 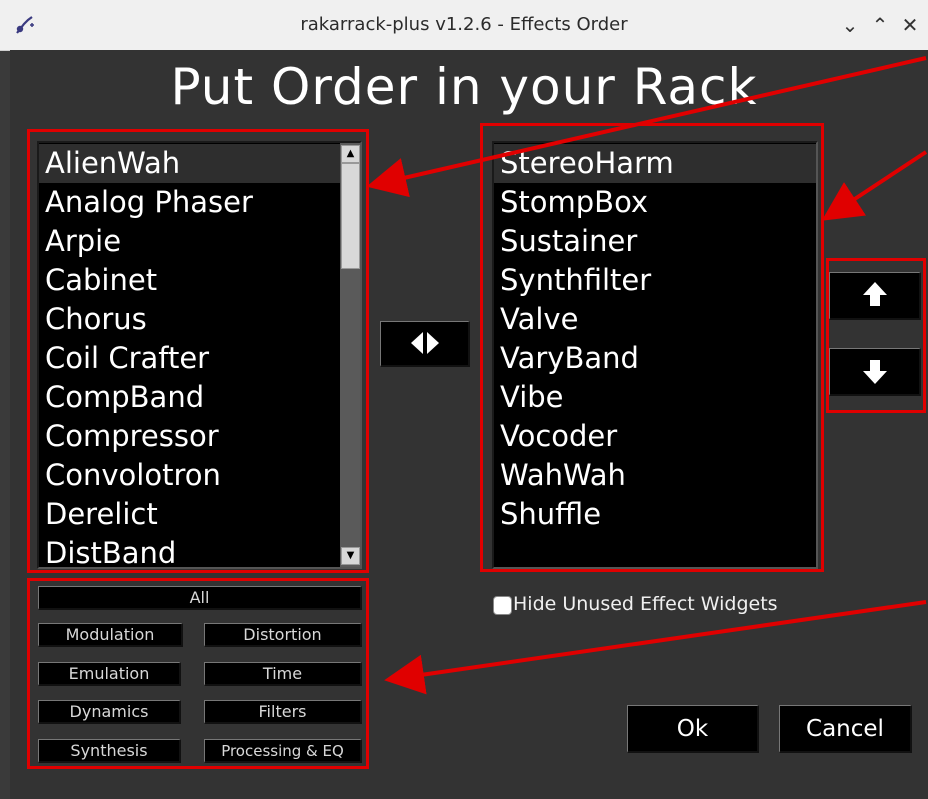 What do you see at coordinates (845, 729) in the screenshot?
I see `cancel-button: Cancel` at bounding box center [845, 729].